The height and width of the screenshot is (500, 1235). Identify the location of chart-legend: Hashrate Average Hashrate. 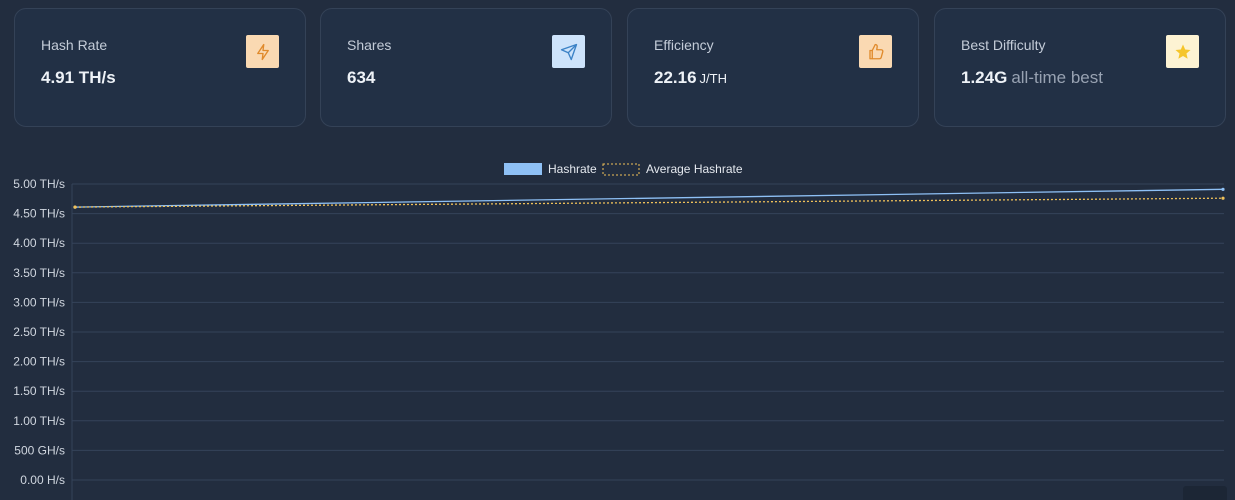
(623, 169).